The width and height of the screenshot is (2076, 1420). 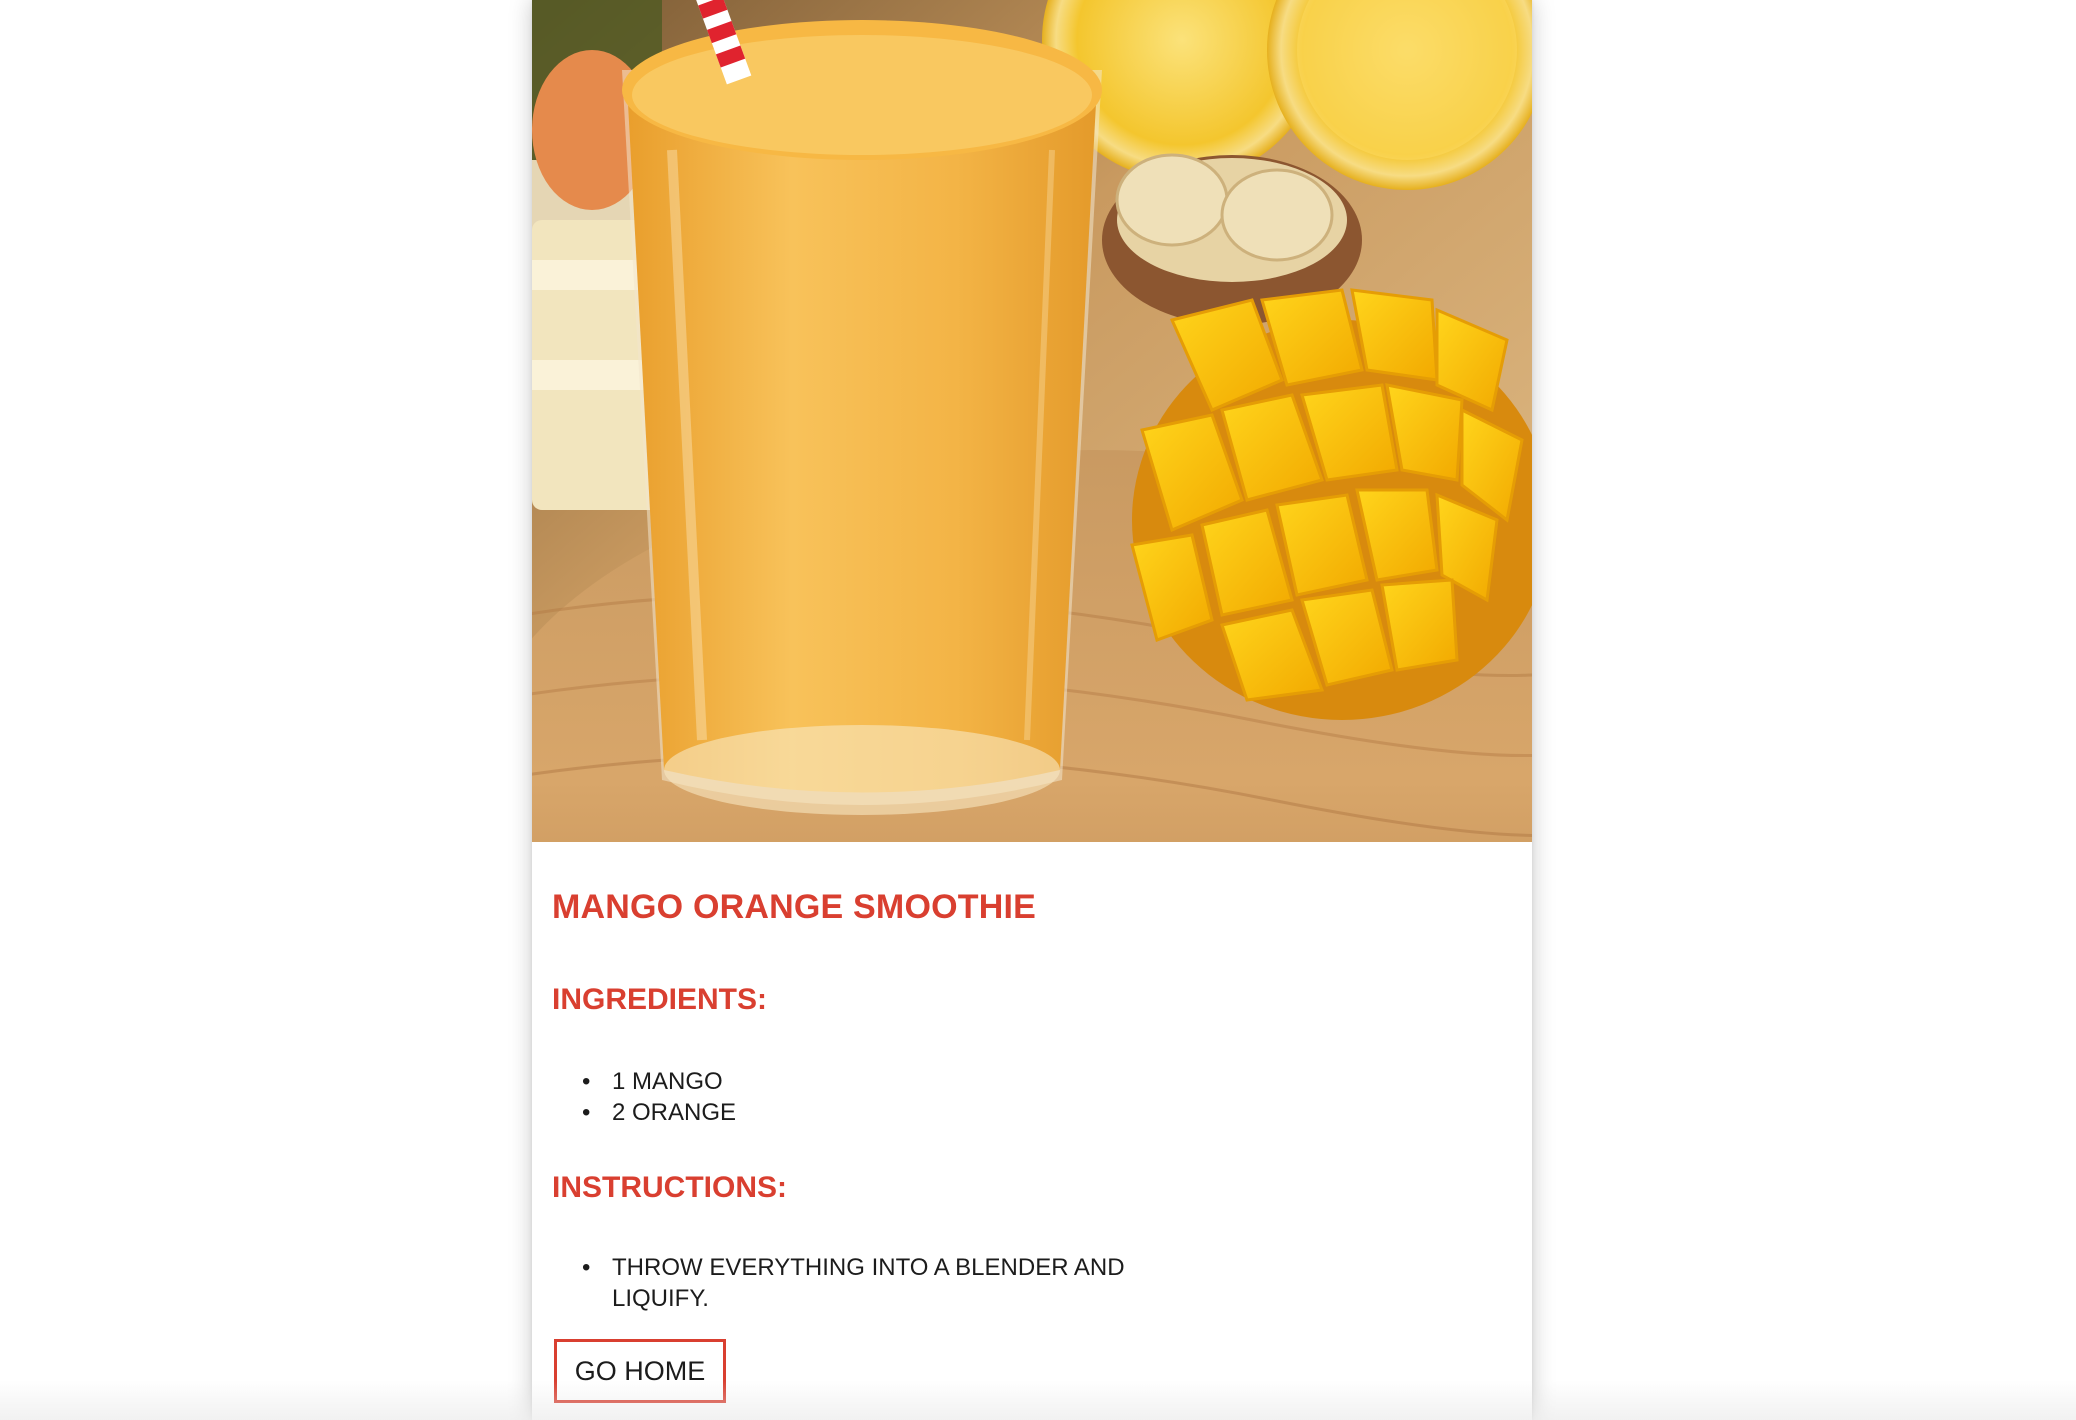 I want to click on ingredient-text: 1 MANGO, so click(x=667, y=1081).